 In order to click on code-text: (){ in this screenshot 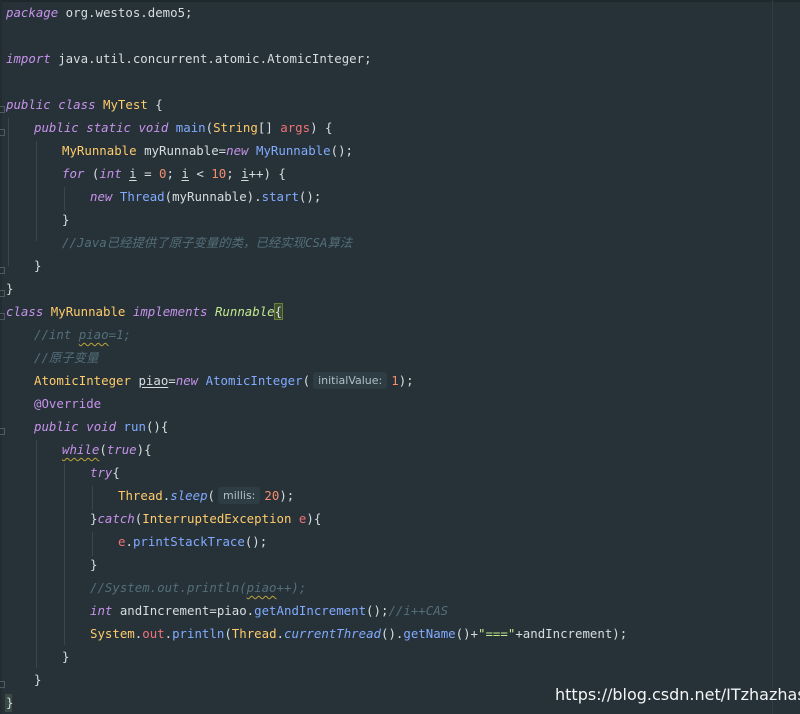, I will do `click(157, 426)`.